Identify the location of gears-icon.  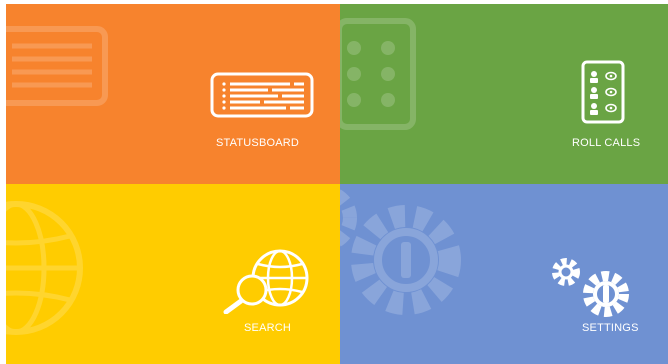
(590, 287).